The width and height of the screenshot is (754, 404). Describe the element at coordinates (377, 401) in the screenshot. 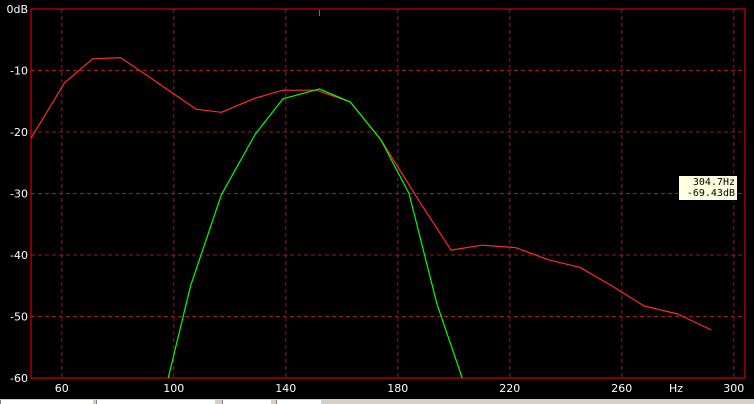

I see `bottom-scrollbar` at that location.